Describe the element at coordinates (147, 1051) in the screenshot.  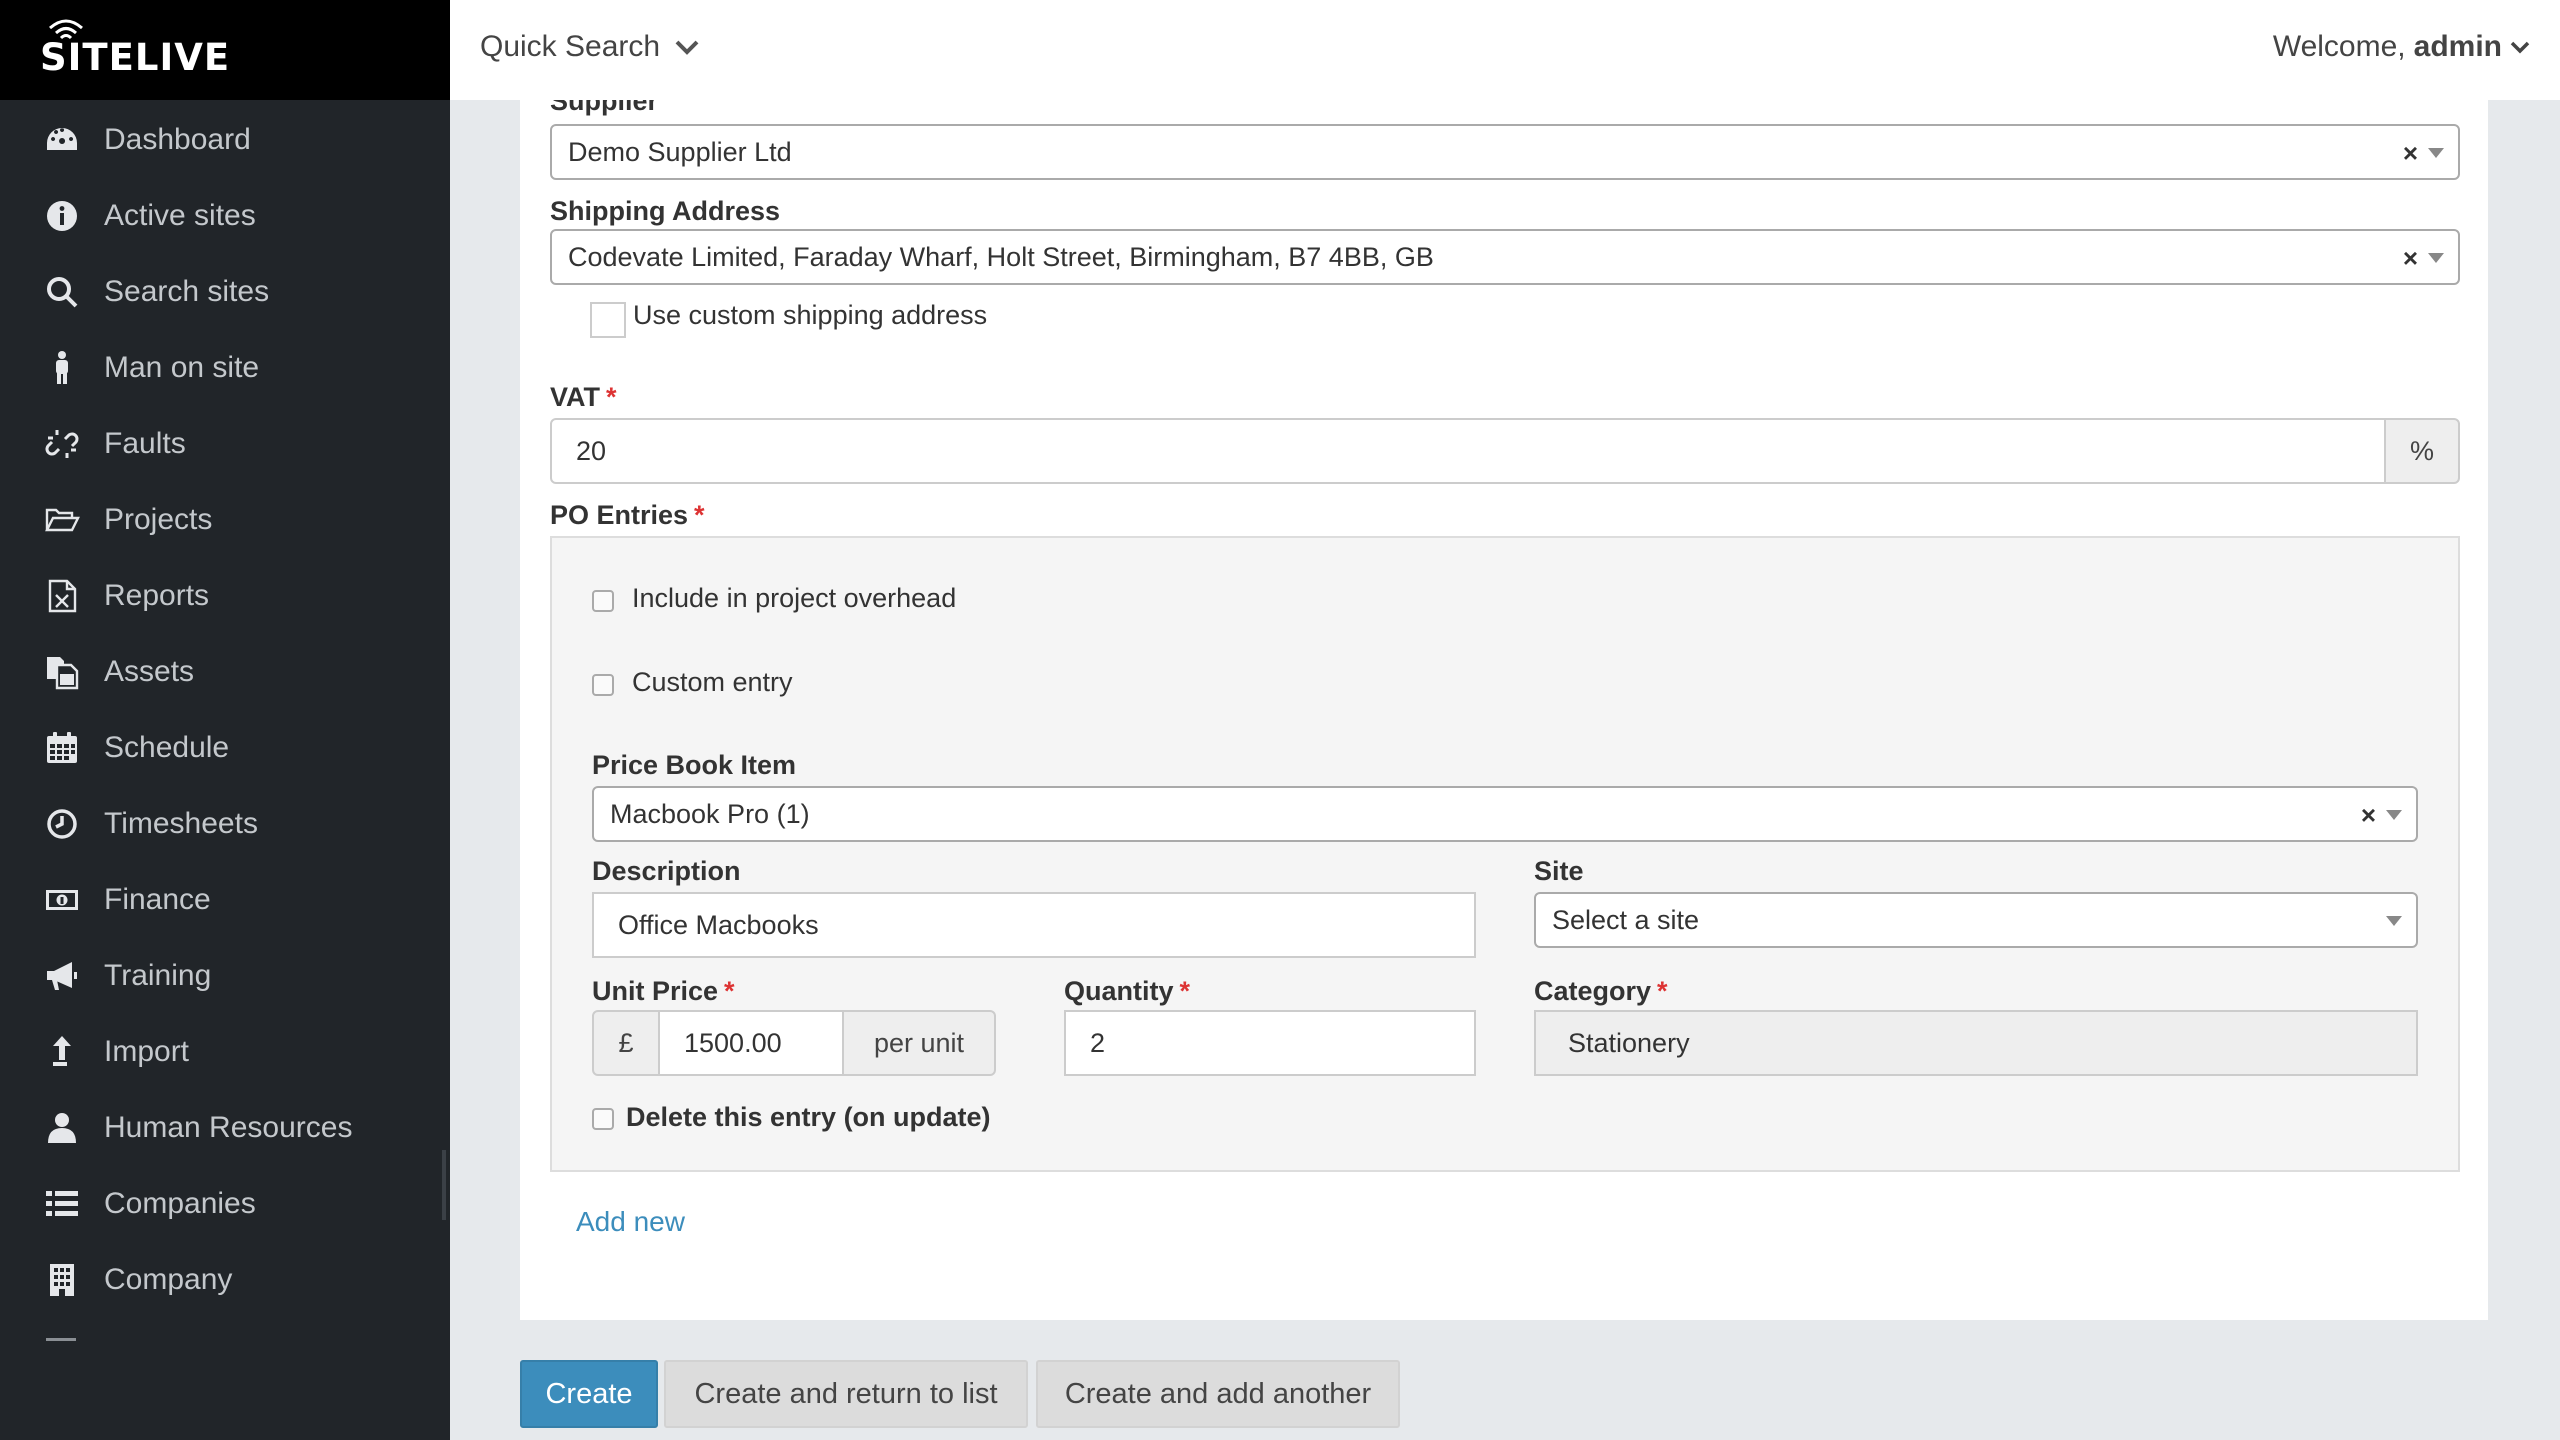
I see `sidebar-item-label: Import` at that location.